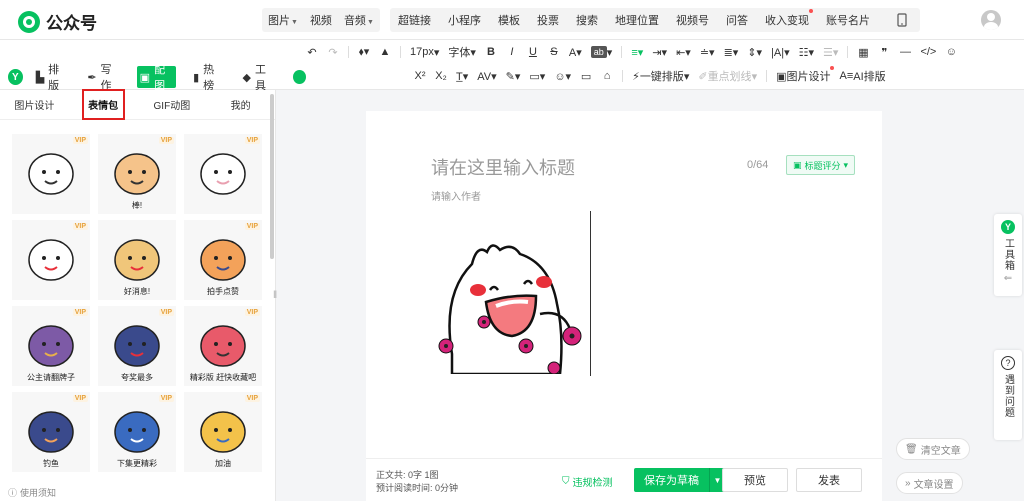  I want to click on sticker-caption: 拍手点赞, so click(223, 291).